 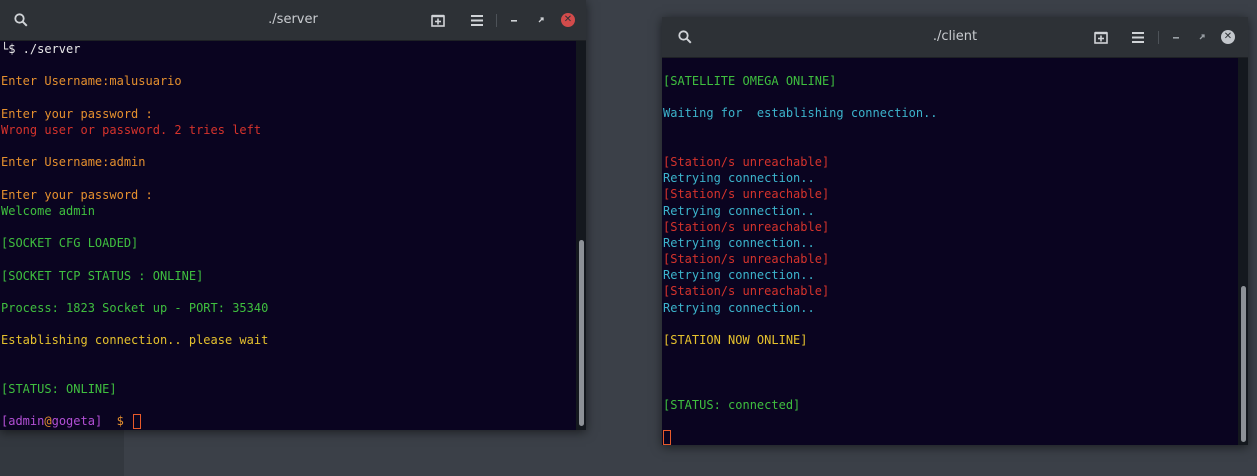 What do you see at coordinates (120, 421) in the screenshot?
I see `prompt-symbol: $` at bounding box center [120, 421].